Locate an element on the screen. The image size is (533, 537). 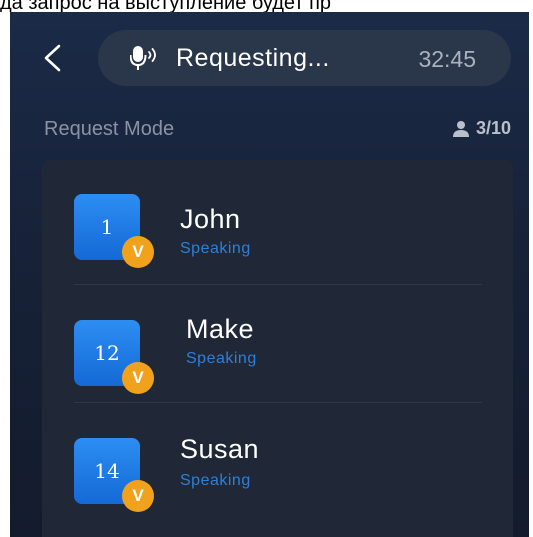
participant-name: John is located at coordinates (210, 219).